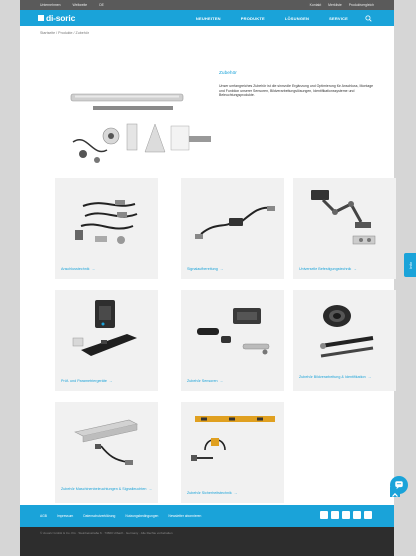 The width and height of the screenshot is (416, 556). What do you see at coordinates (335, 515) in the screenshot?
I see `linkedin-icon` at bounding box center [335, 515].